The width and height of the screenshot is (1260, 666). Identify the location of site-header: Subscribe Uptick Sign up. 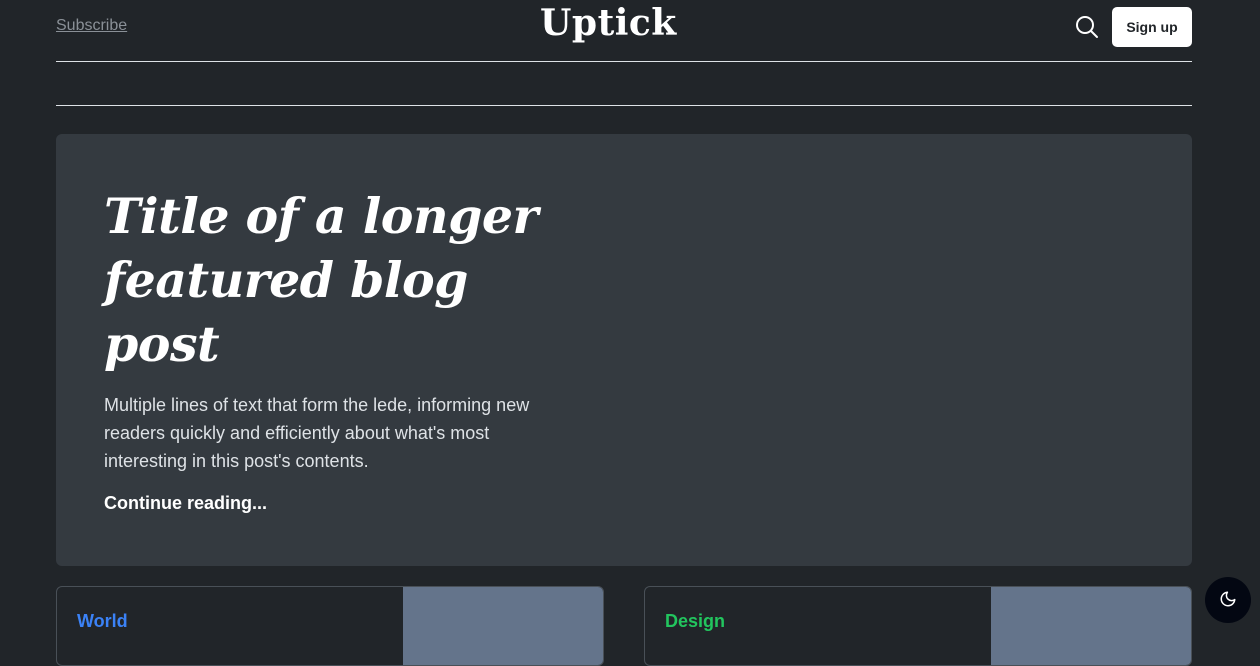
(624, 31).